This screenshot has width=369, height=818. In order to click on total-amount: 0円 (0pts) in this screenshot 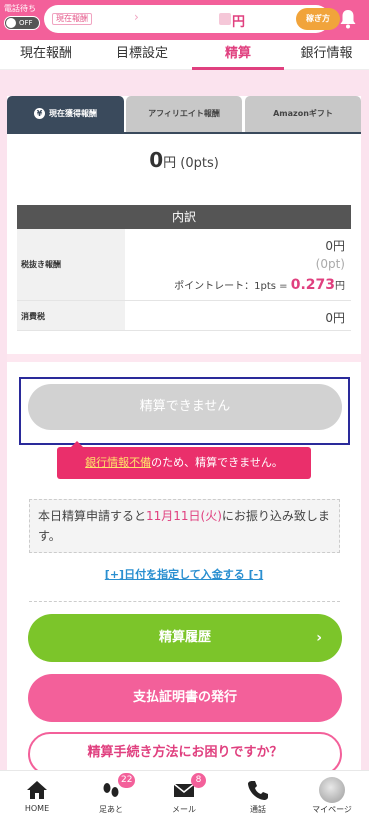, I will do `click(184, 160)`.